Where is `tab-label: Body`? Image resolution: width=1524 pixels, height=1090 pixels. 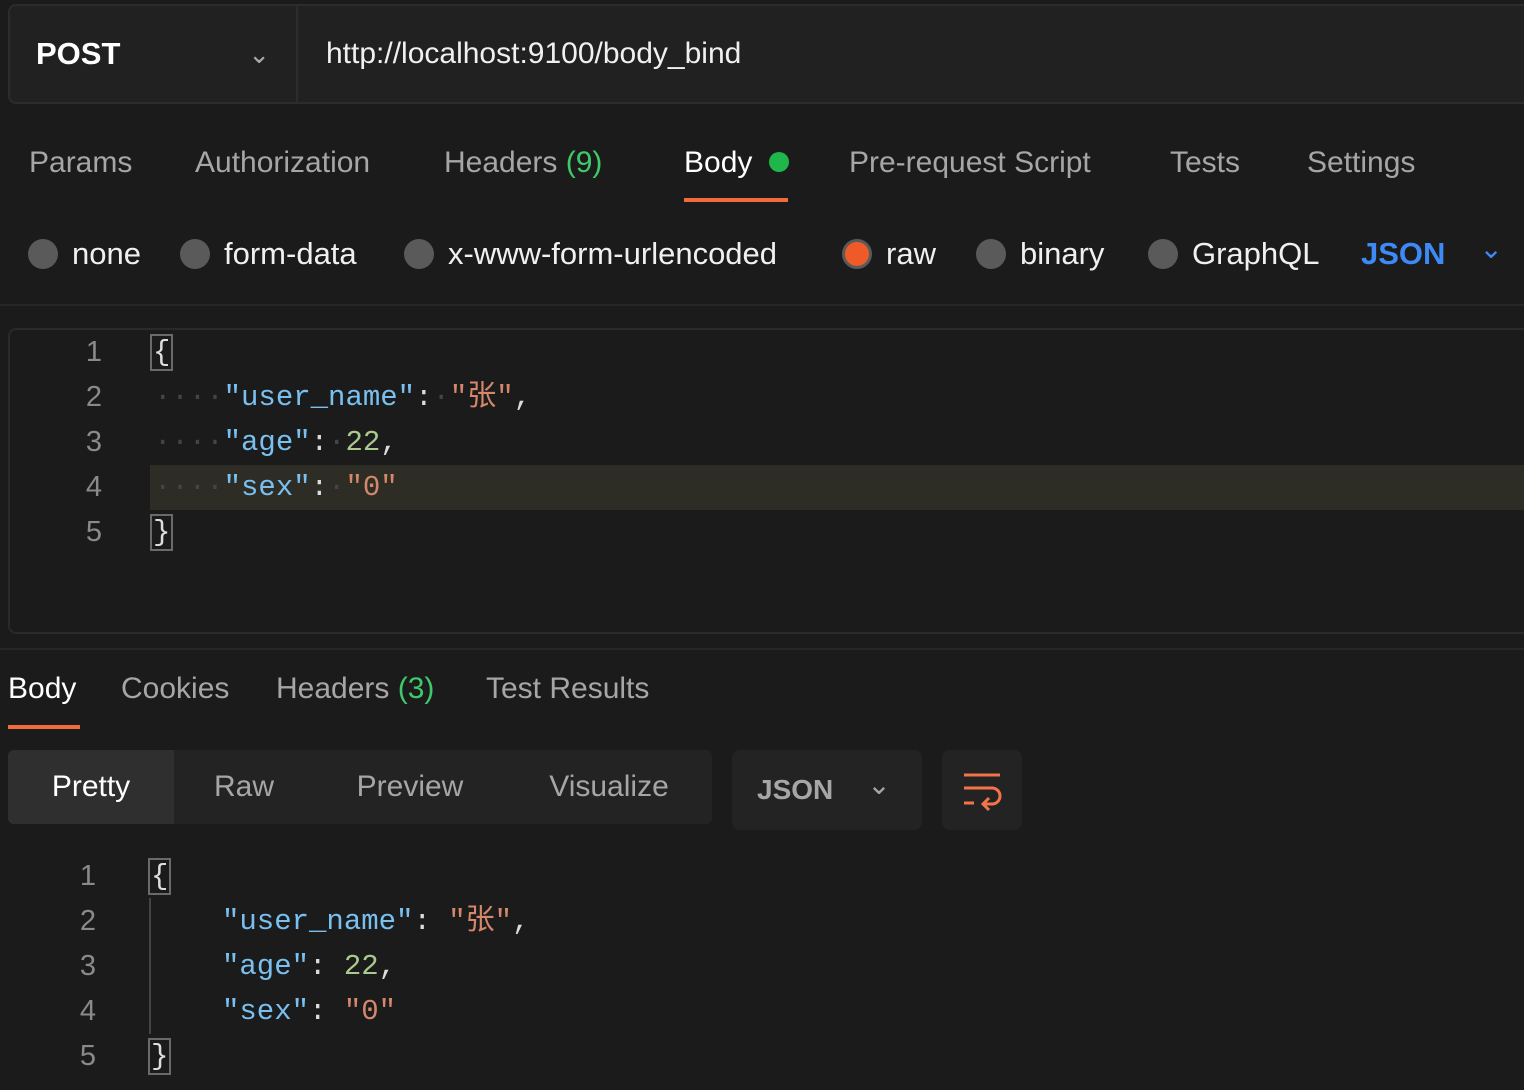
tab-label: Body is located at coordinates (718, 162).